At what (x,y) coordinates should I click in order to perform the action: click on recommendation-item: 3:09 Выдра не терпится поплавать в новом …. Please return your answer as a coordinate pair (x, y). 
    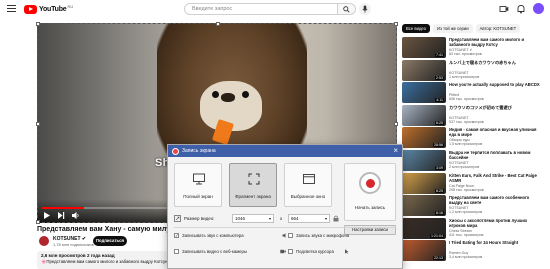
    Looking at the image, I should click on (475, 160).